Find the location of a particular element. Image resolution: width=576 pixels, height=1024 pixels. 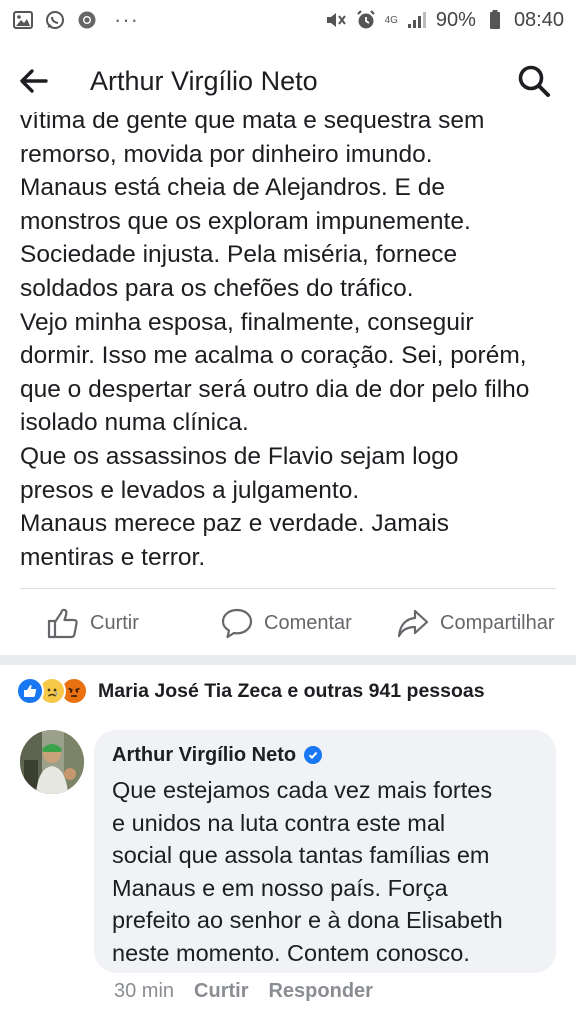

clock: 08:40 is located at coordinates (538, 19).